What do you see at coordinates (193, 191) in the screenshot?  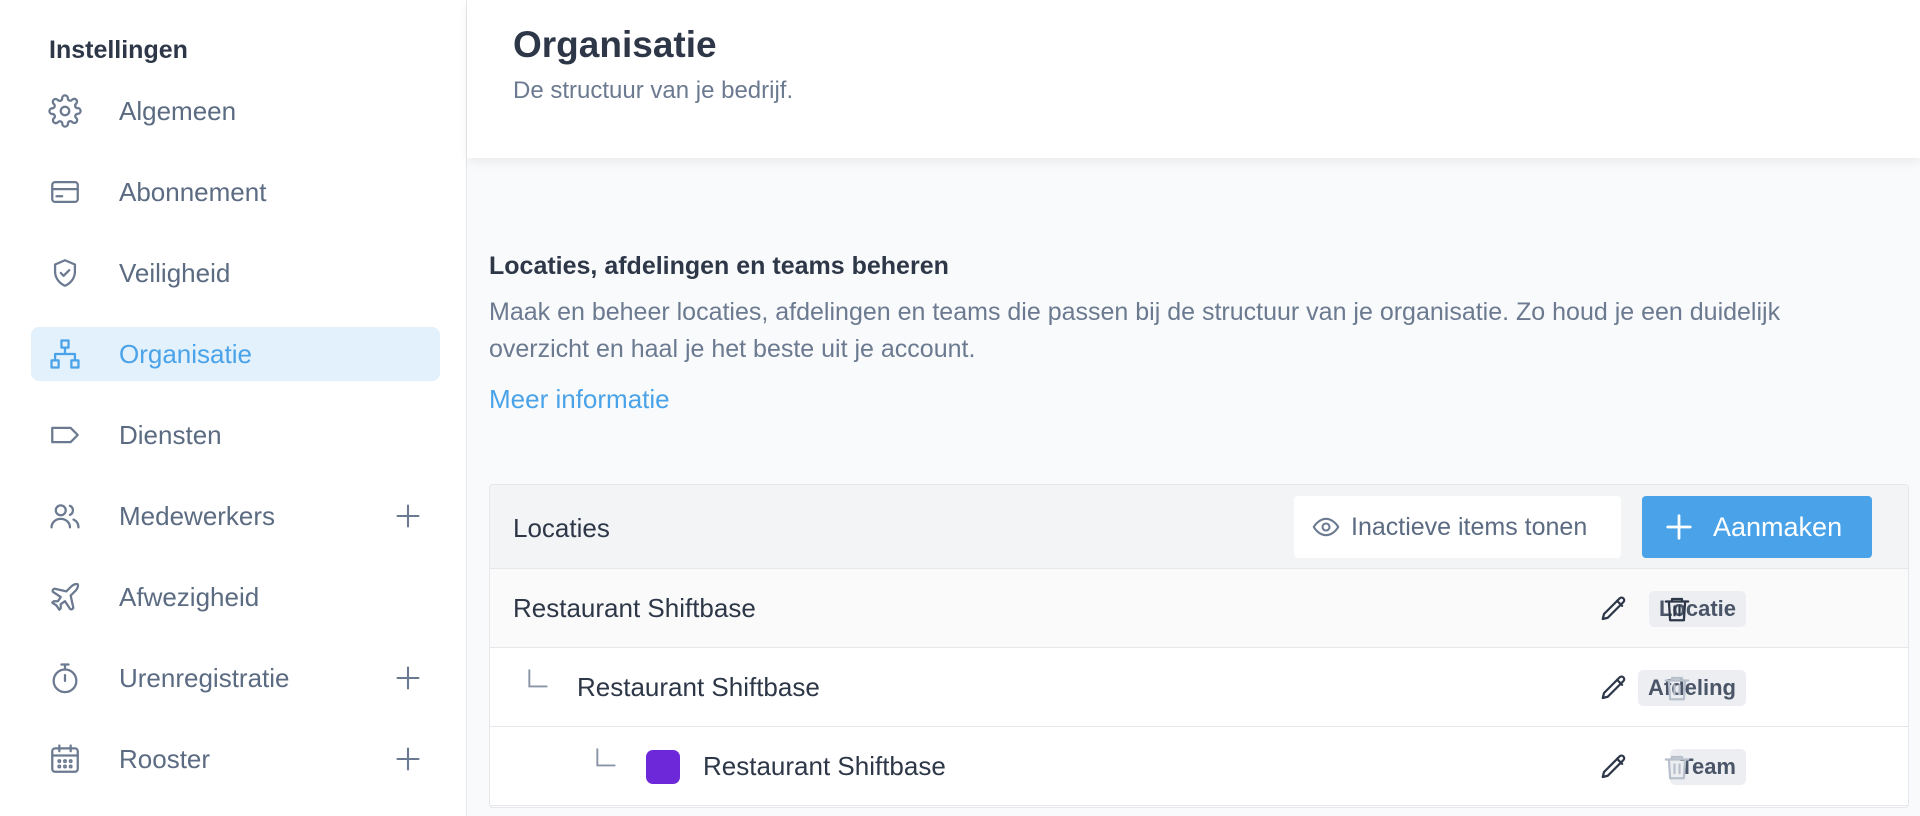 I see `sidebar-item-label: Abonnement` at bounding box center [193, 191].